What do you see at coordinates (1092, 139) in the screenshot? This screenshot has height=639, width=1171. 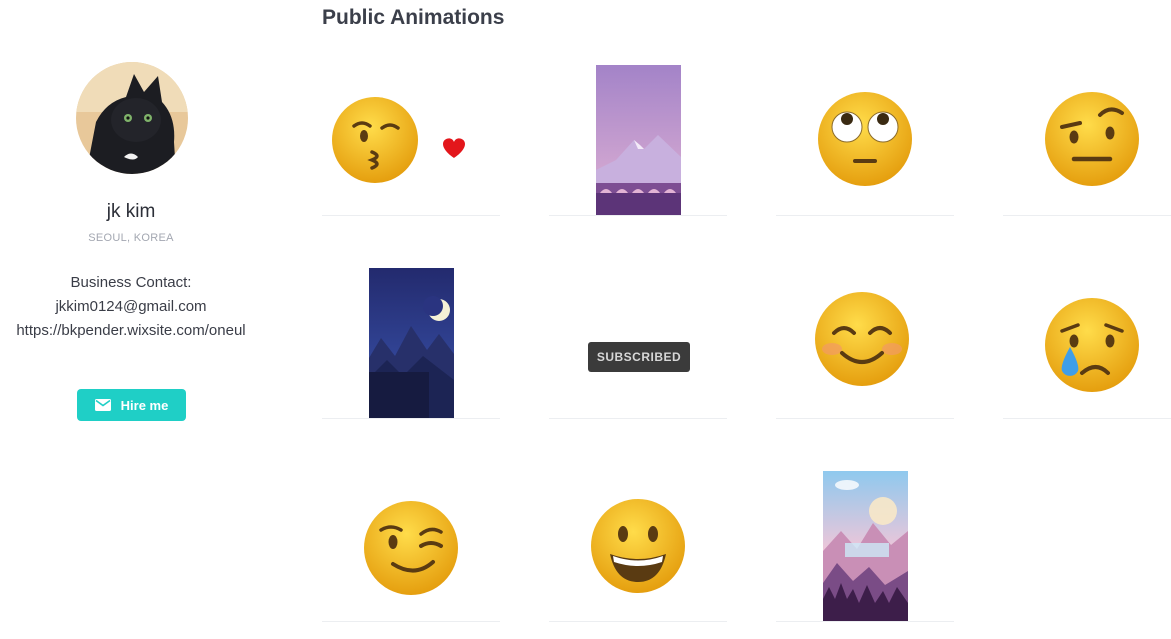 I see `raised-eyebrow-emoji` at bounding box center [1092, 139].